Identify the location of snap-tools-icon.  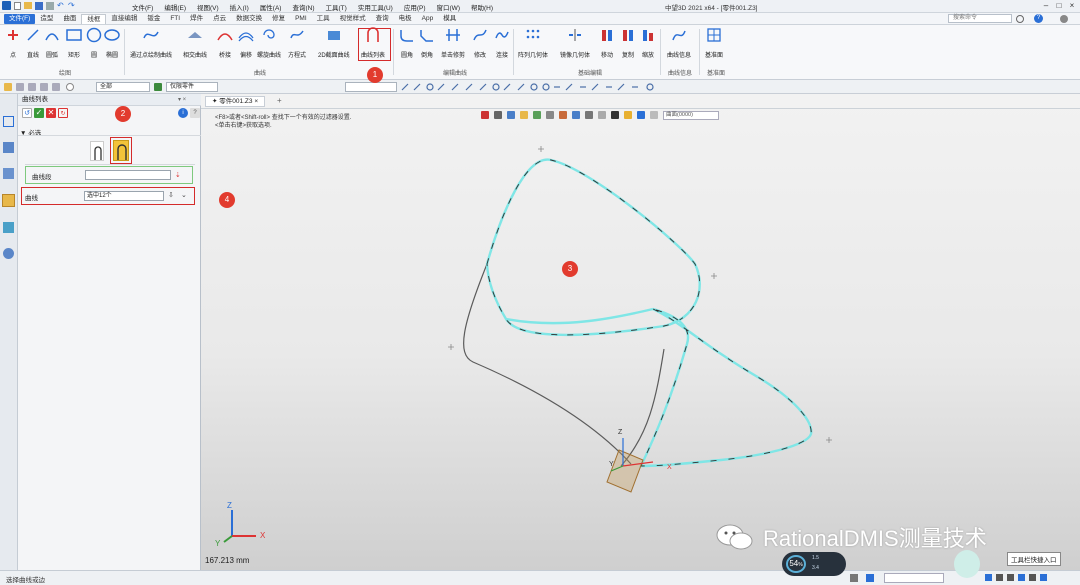
(545, 87).